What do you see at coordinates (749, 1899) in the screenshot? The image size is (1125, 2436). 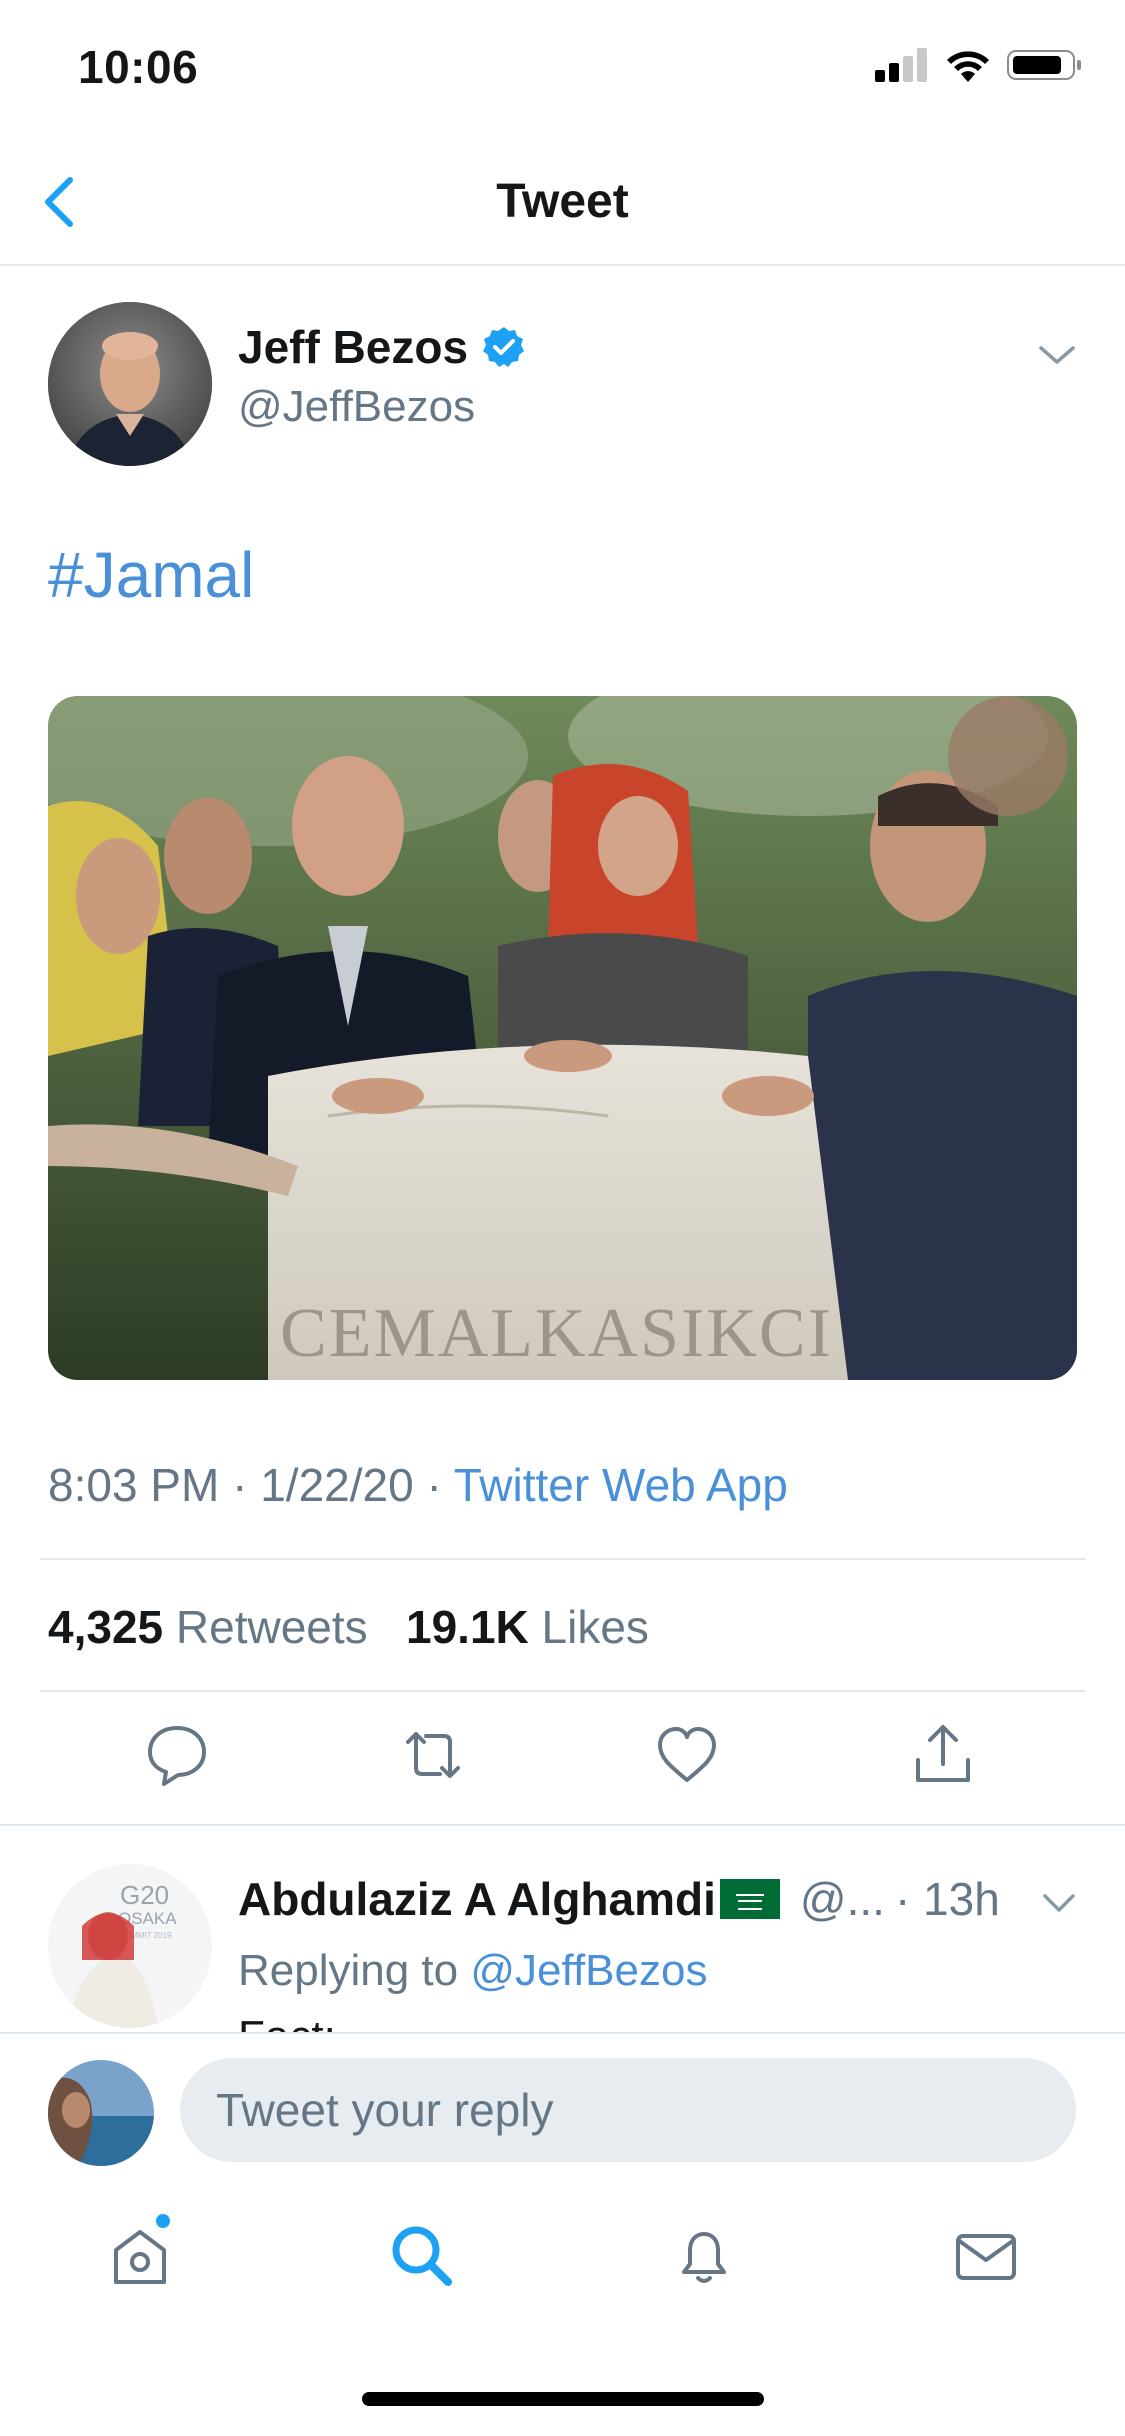 I see `saudi-flag-icon` at bounding box center [749, 1899].